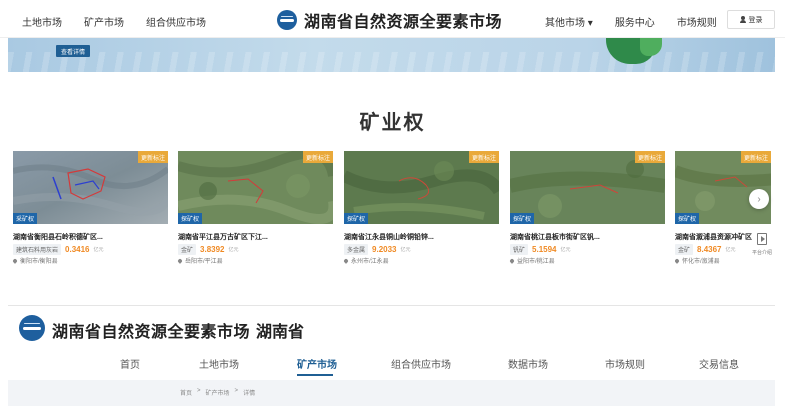  What do you see at coordinates (569, 21) in the screenshot?
I see `nav-other-markets: 其他市场 ▾` at bounding box center [569, 21].